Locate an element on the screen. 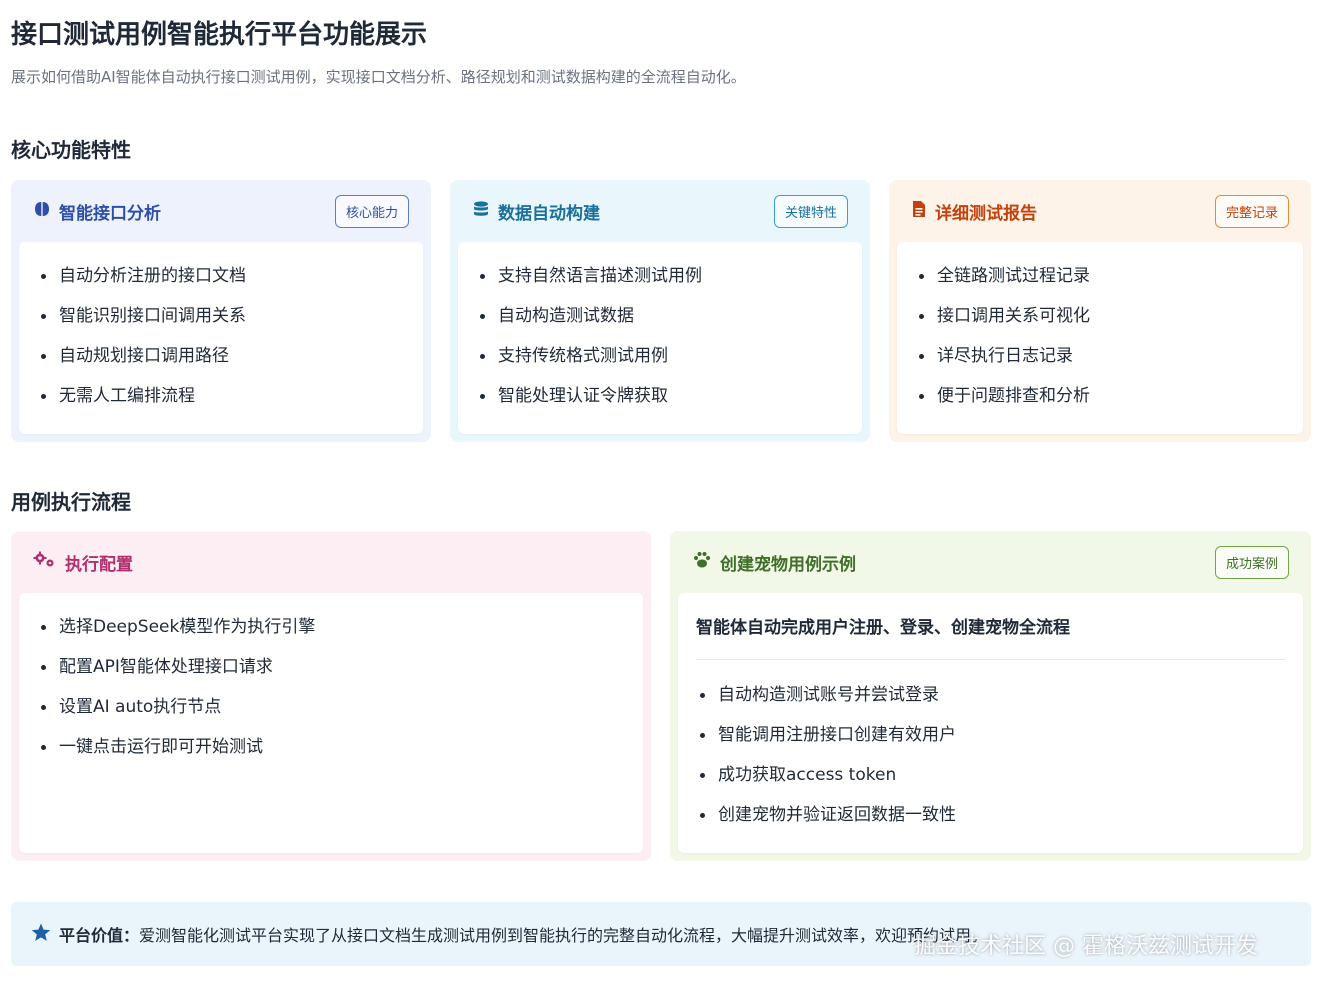 The width and height of the screenshot is (1326, 984). list-item: 接口调用关系可视化 is located at coordinates (1004, 322).